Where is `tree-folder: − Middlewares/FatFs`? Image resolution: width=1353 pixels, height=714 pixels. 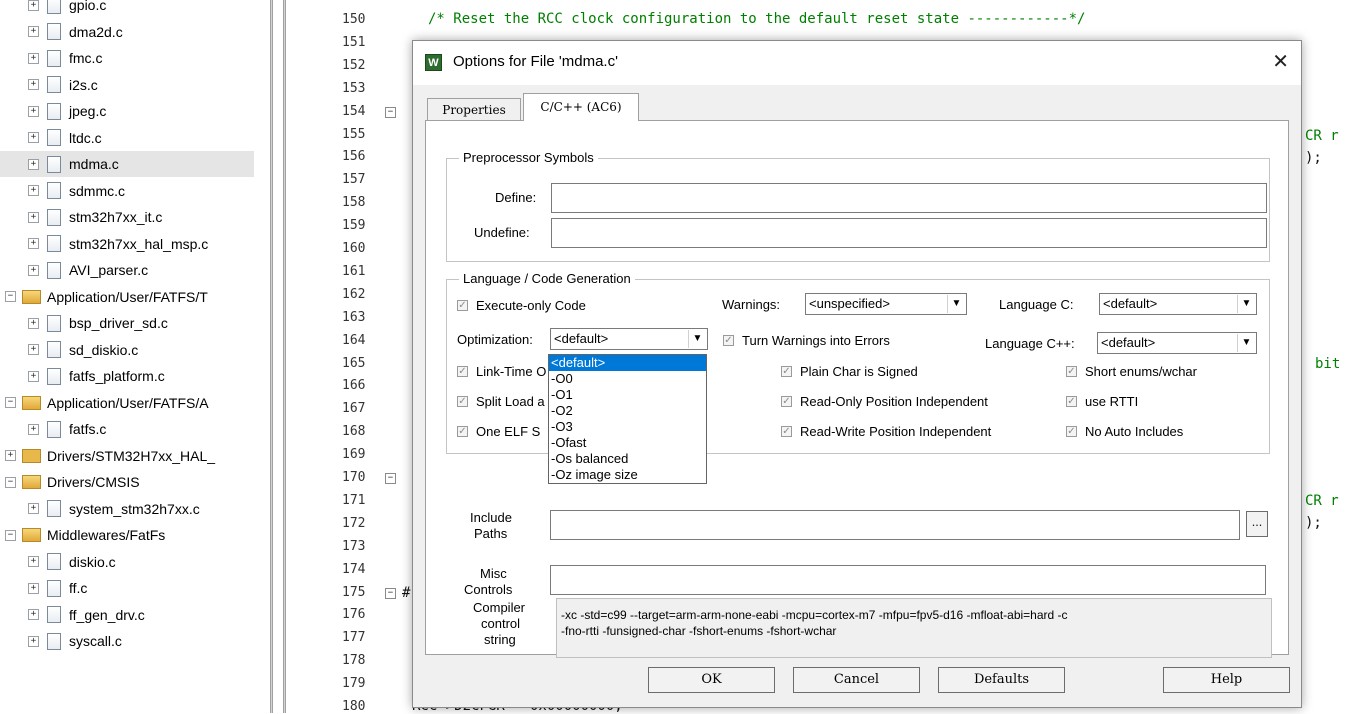
tree-folder: − Middlewares/FatFs is located at coordinates (127, 535).